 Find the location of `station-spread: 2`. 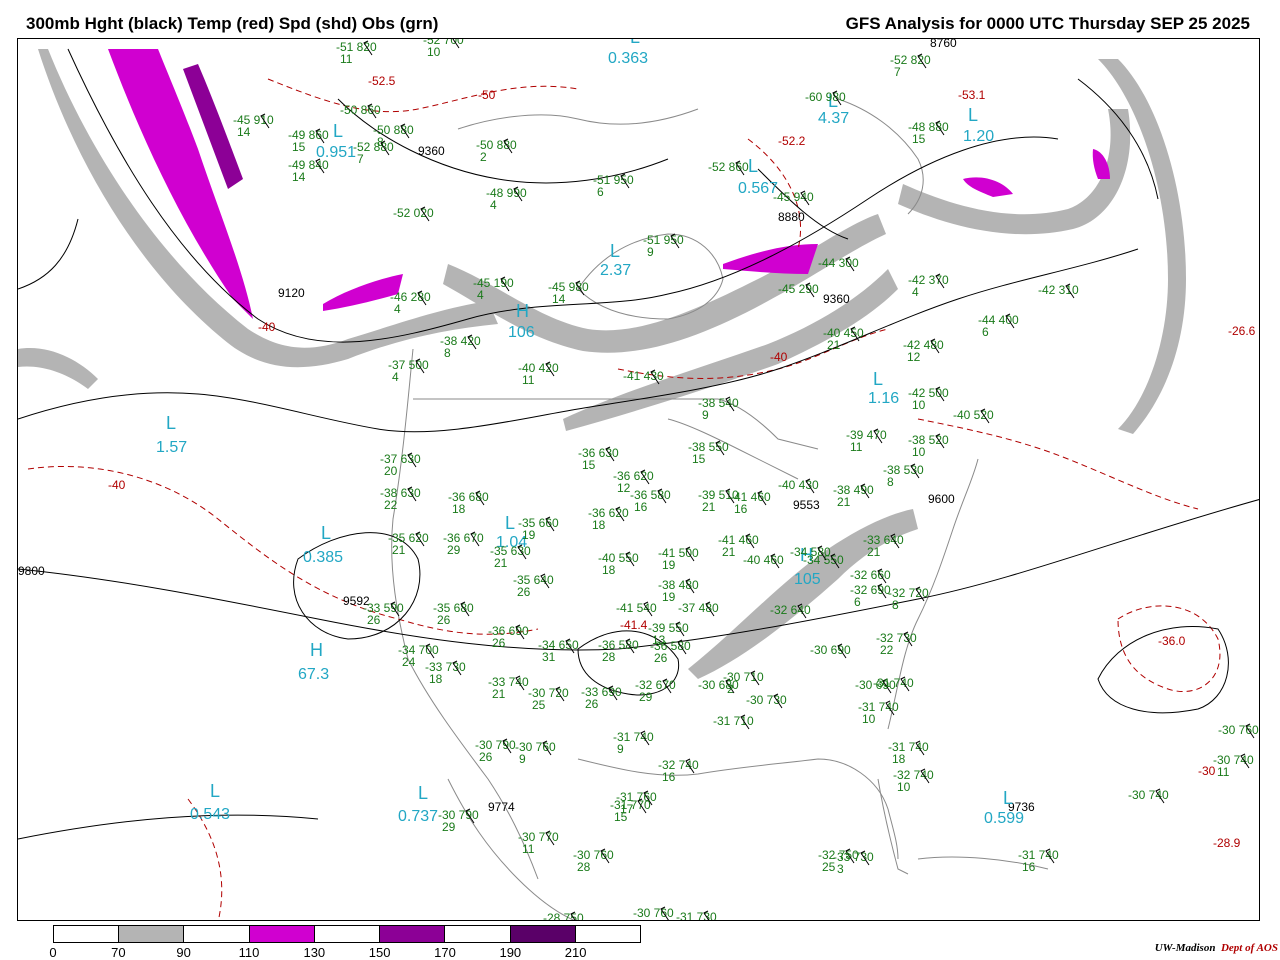

station-spread: 2 is located at coordinates (483, 157).